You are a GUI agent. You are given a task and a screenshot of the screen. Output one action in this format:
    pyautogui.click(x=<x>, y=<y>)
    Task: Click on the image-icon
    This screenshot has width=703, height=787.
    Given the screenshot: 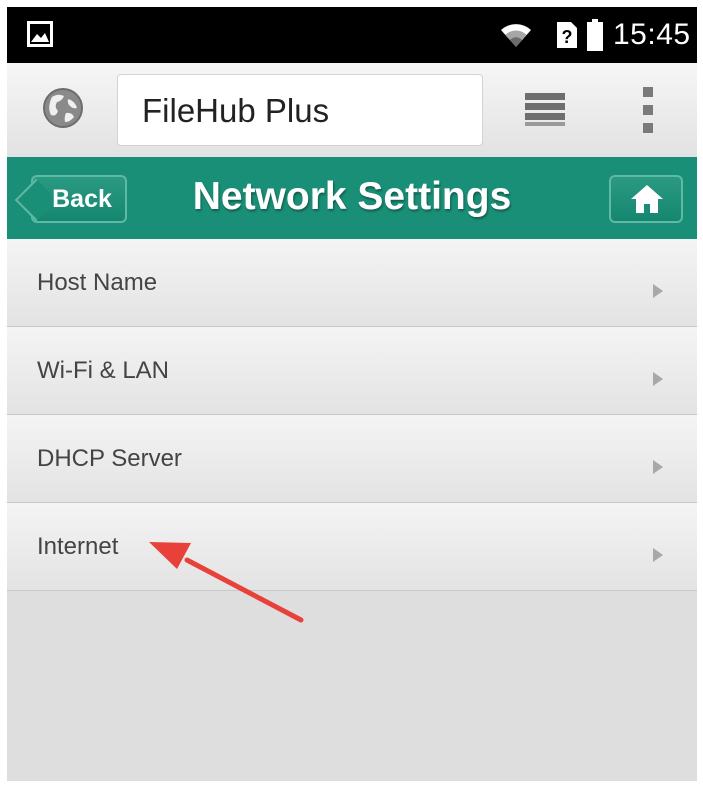 What is the action you would take?
    pyautogui.click(x=40, y=34)
    